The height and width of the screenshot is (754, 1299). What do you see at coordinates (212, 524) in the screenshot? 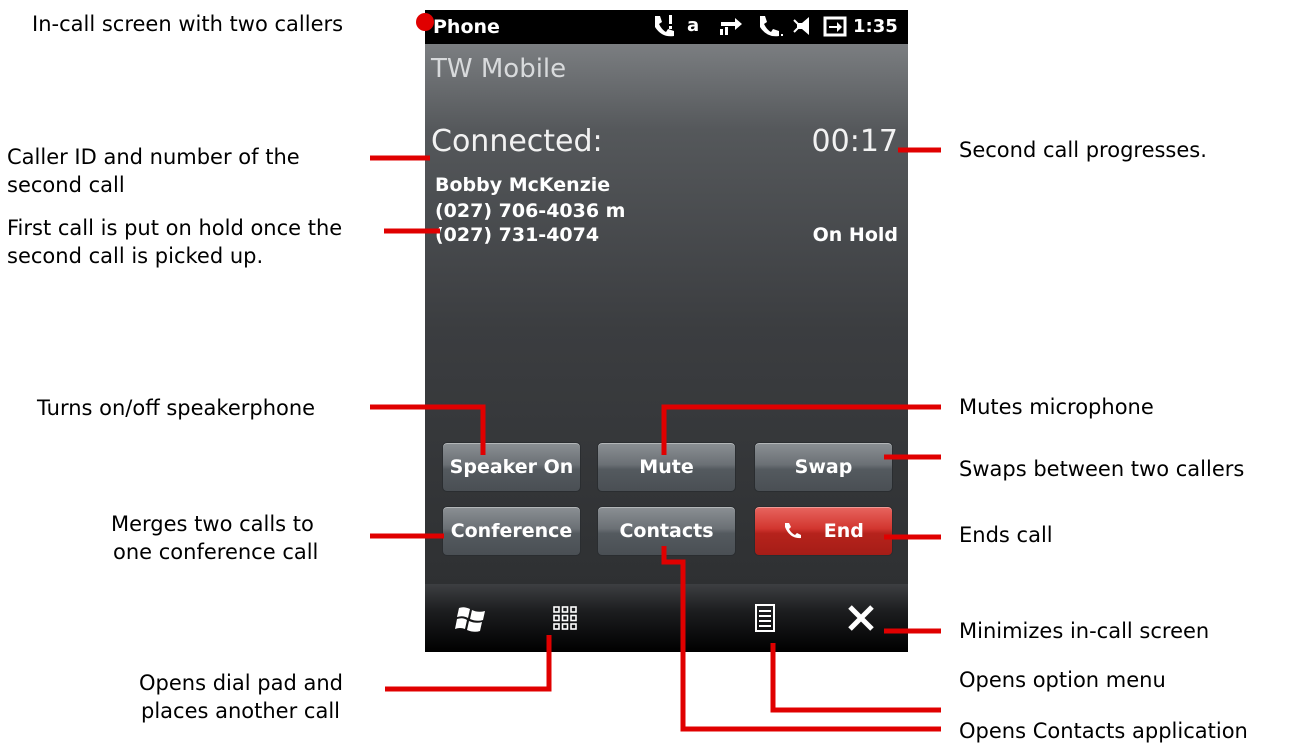
I see `annotation-conference-1: Merges two calls to` at bounding box center [212, 524].